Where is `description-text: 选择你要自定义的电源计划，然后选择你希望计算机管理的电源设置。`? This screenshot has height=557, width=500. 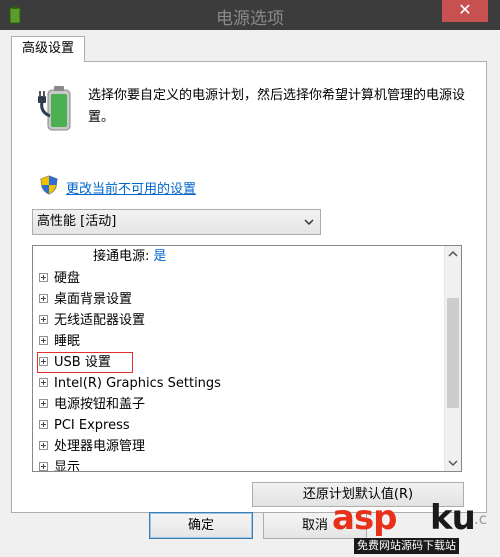
description-text: 选择你要自定义的电源计划，然后选择你希望计算机管理的电源设置。 is located at coordinates (277, 106).